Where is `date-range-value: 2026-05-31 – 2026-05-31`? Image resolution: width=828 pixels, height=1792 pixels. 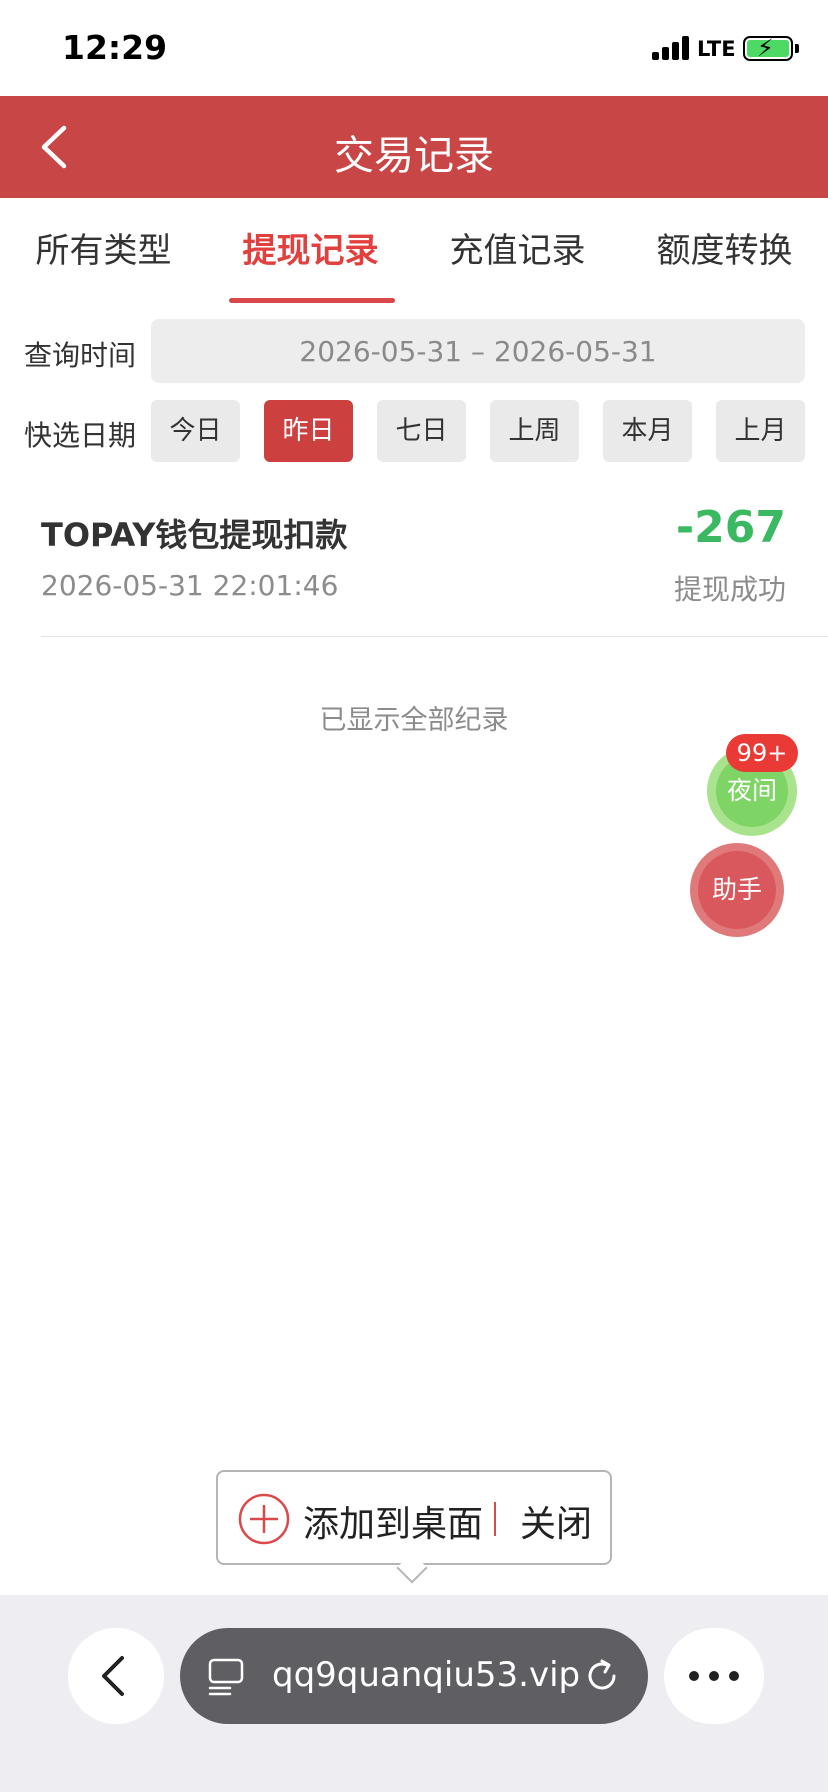 date-range-value: 2026-05-31 – 2026-05-31 is located at coordinates (478, 351).